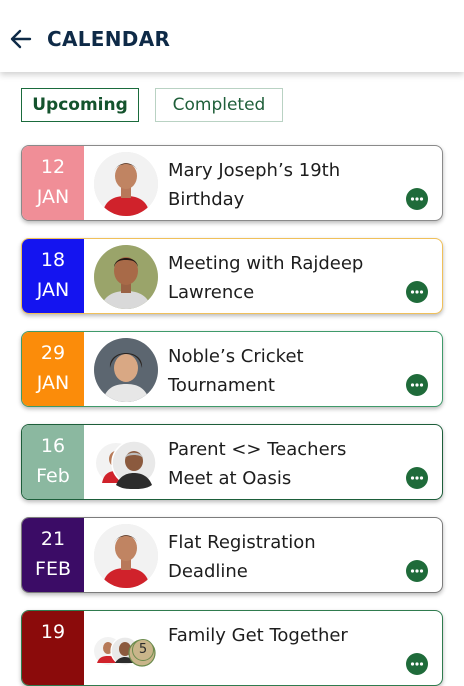  I want to click on event-title-line: Mary Joseph’s 19th, so click(254, 170).